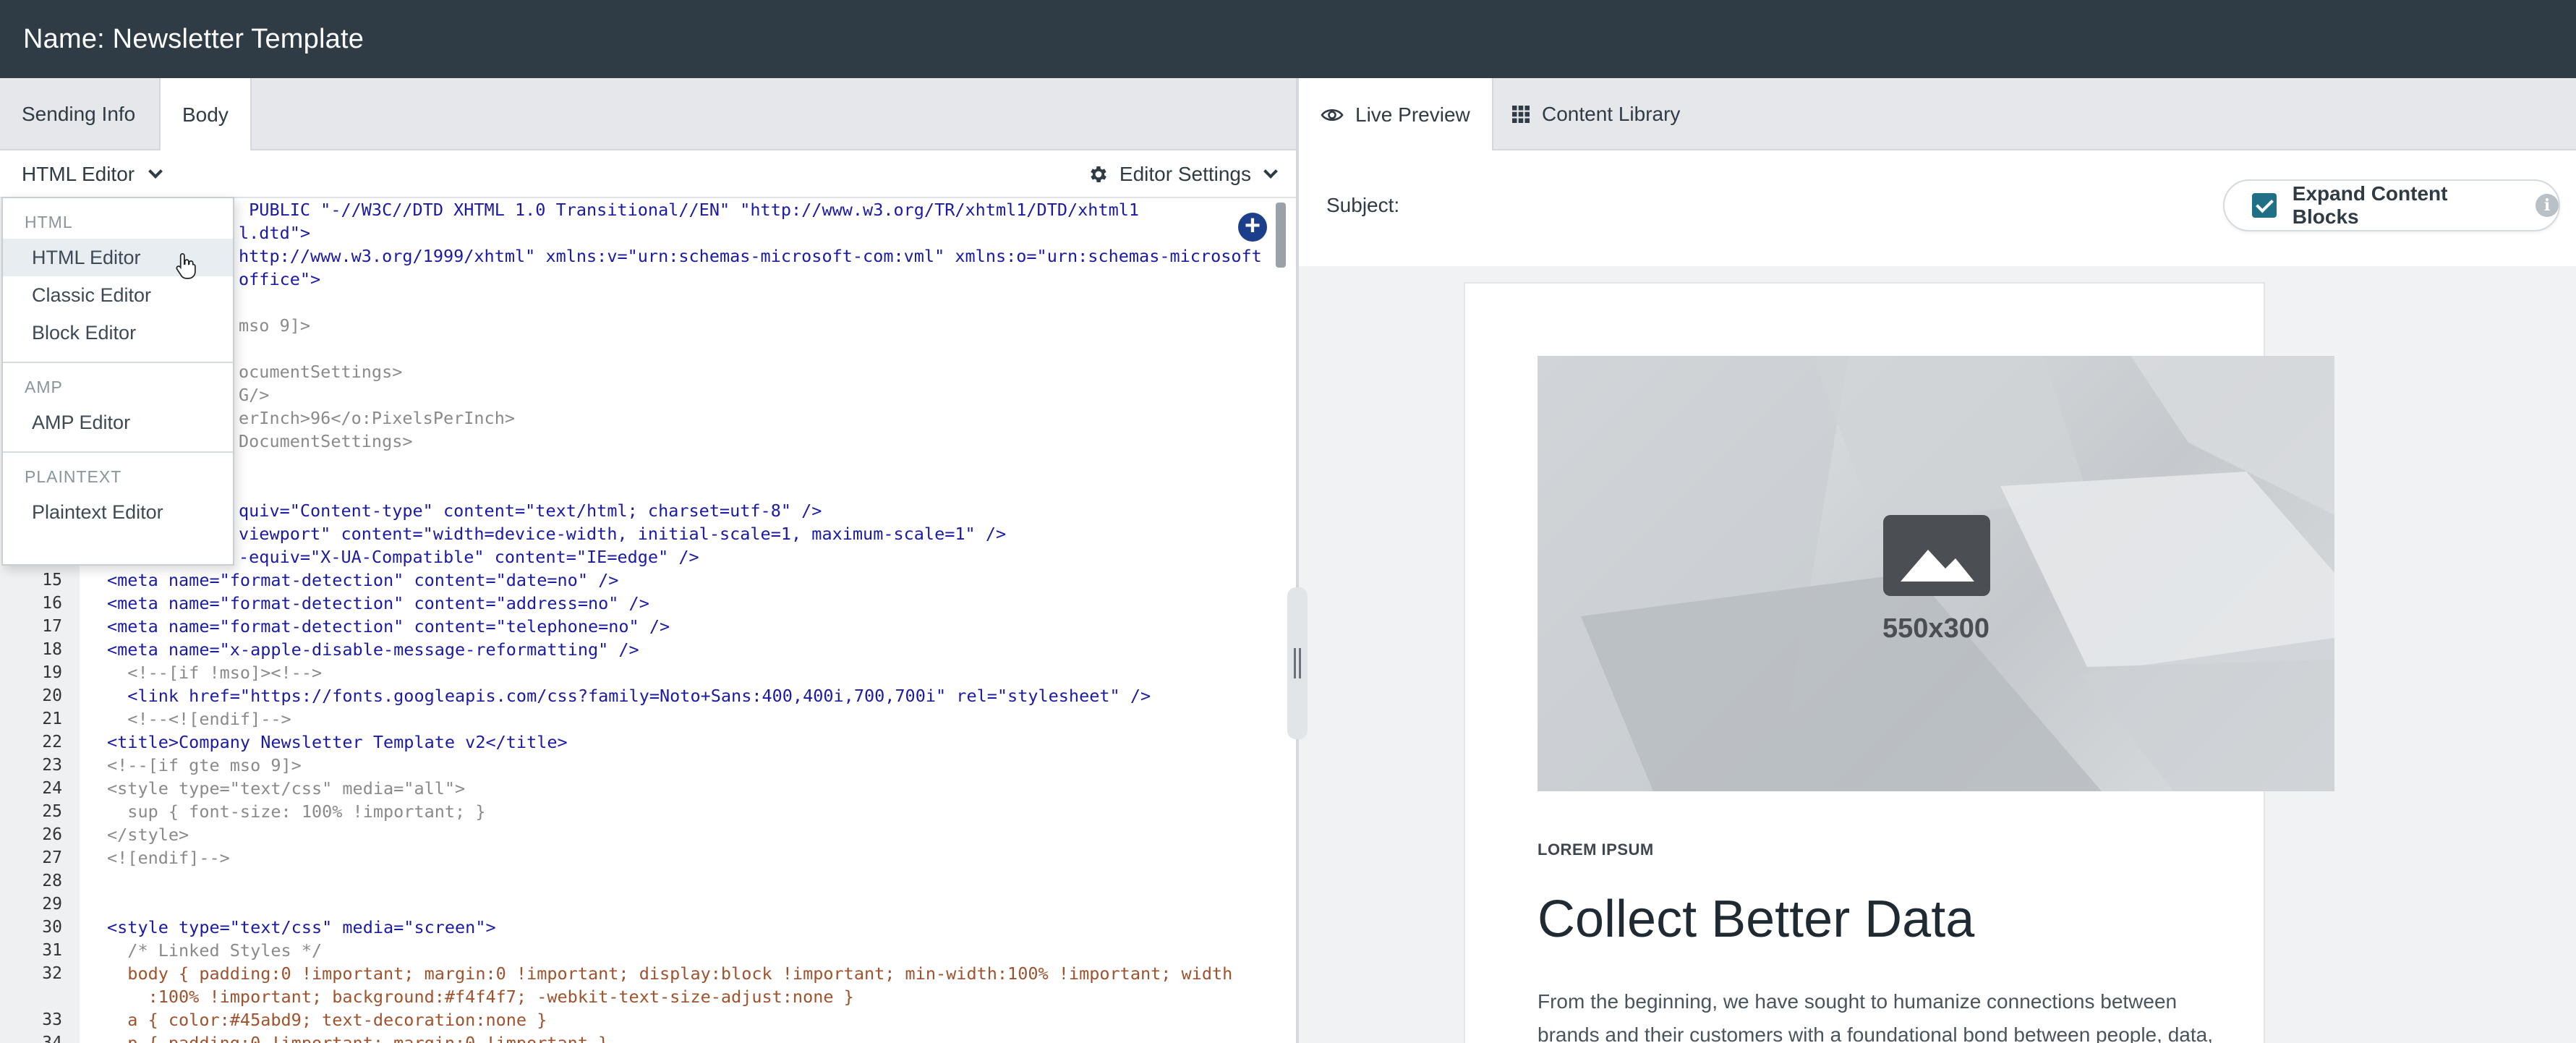  I want to click on editor-toolbar: HTML Editor Editor Settings, so click(648, 174).